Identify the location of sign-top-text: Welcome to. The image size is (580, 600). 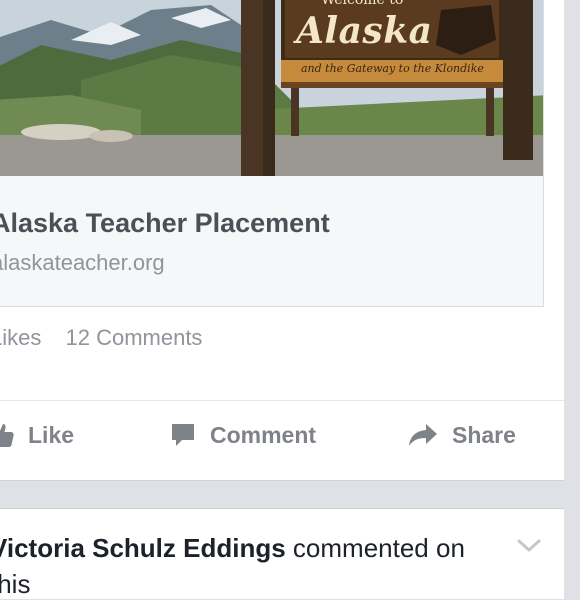
(362, 4).